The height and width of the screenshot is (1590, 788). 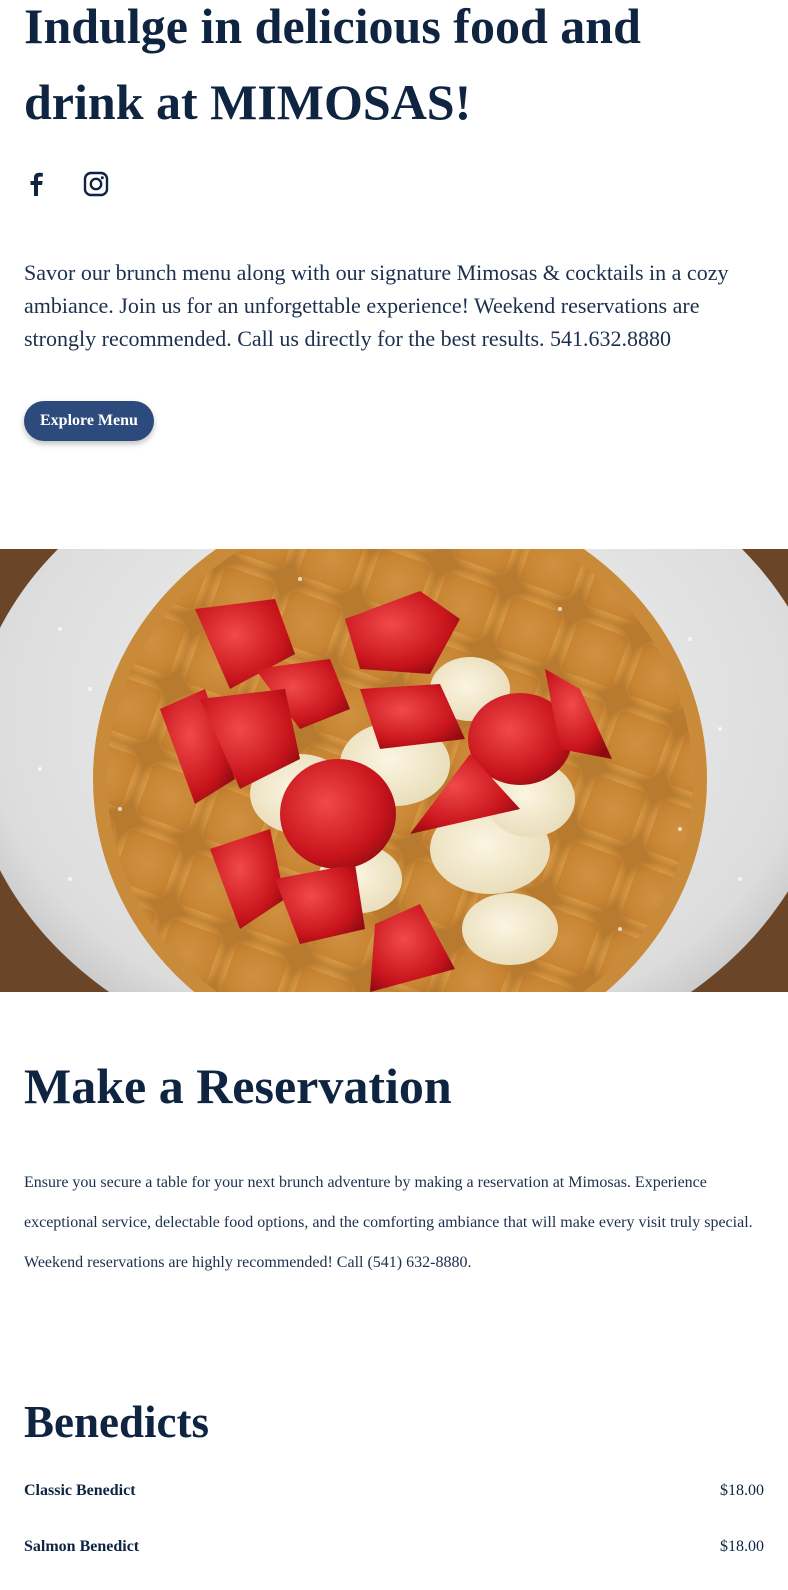 I want to click on social-links, so click(x=68, y=184).